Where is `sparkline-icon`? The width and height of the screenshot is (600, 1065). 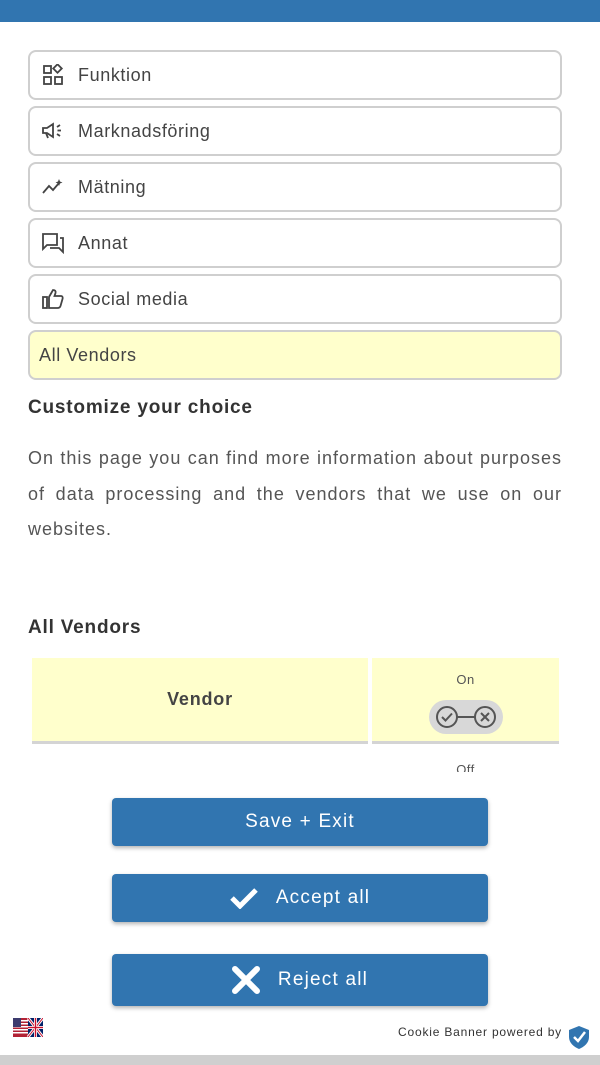
sparkline-icon is located at coordinates (53, 187).